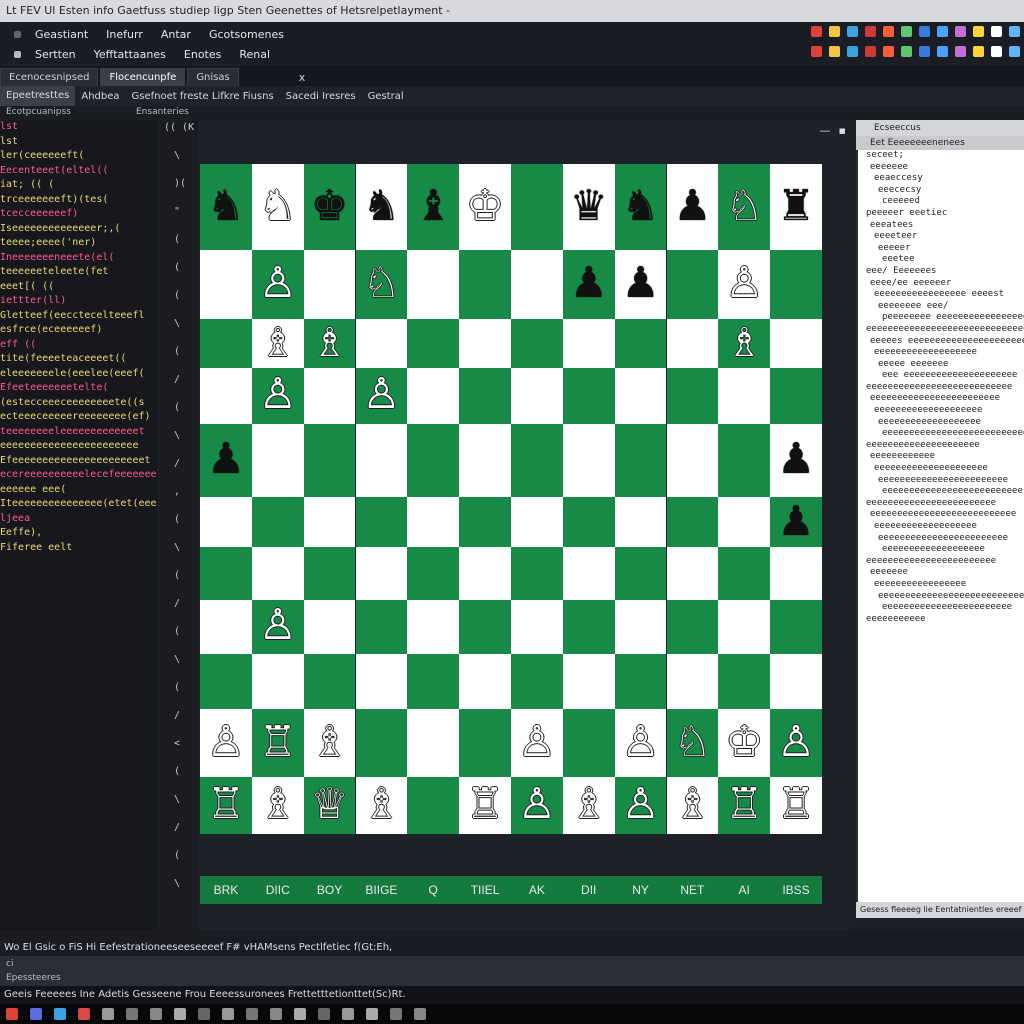 The height and width of the screenshot is (1024, 1024). I want to click on subtab-3: Sacedi Iresres, so click(321, 96).